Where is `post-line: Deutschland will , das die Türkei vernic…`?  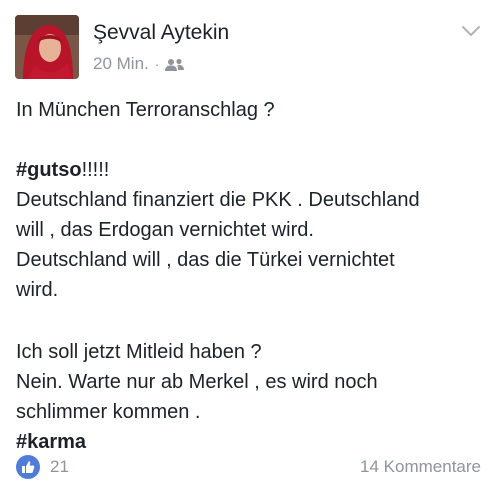 post-line: Deutschland will , das die Türkei vernic… is located at coordinates (205, 260).